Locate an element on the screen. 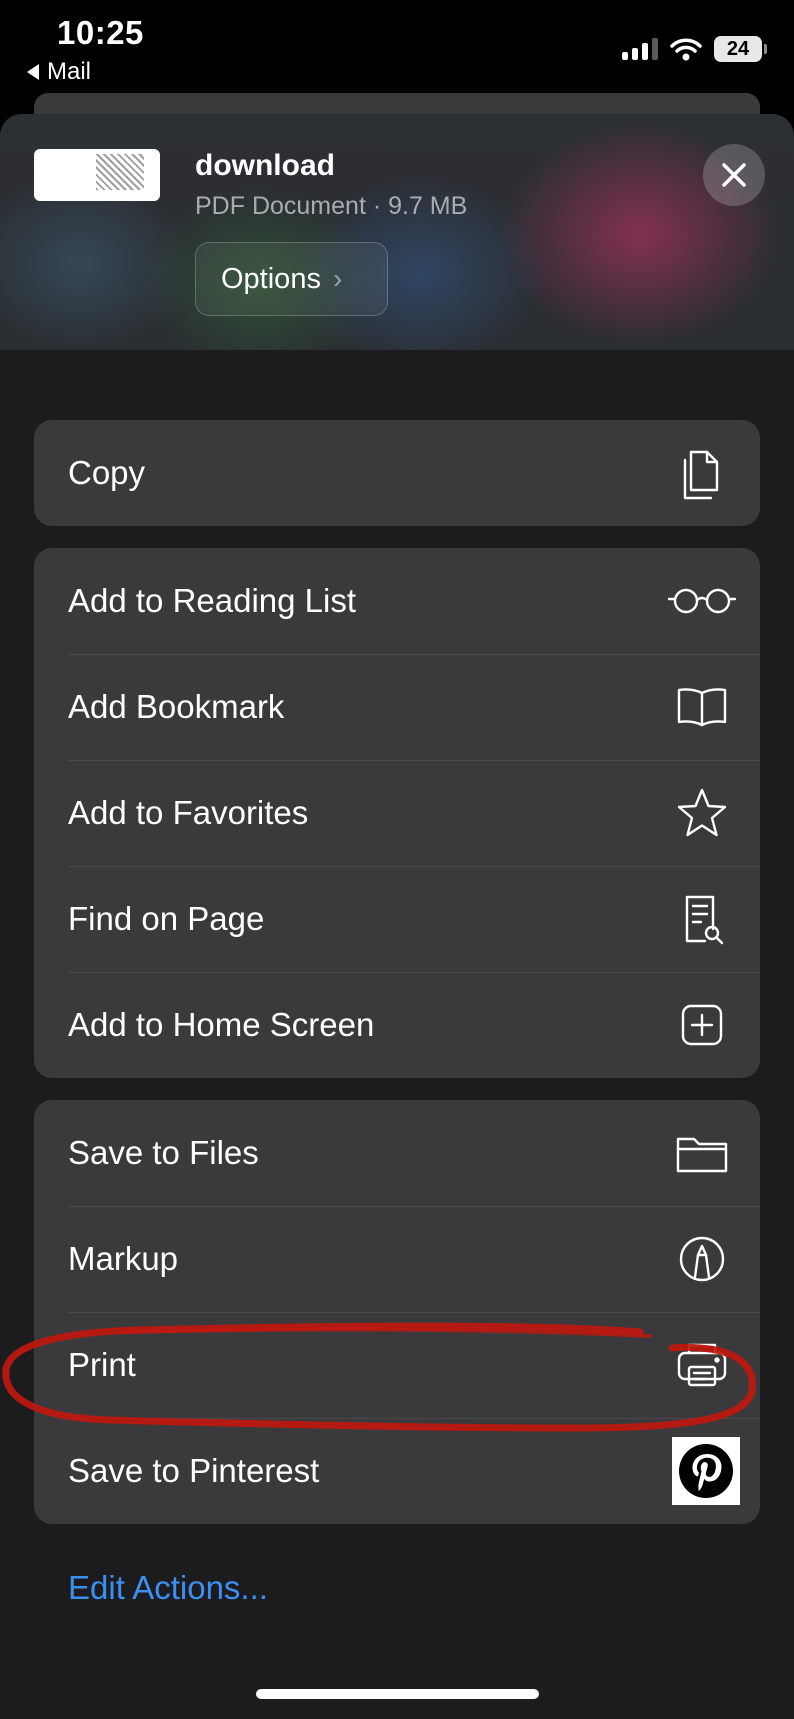  action-label: Print is located at coordinates (102, 1364).